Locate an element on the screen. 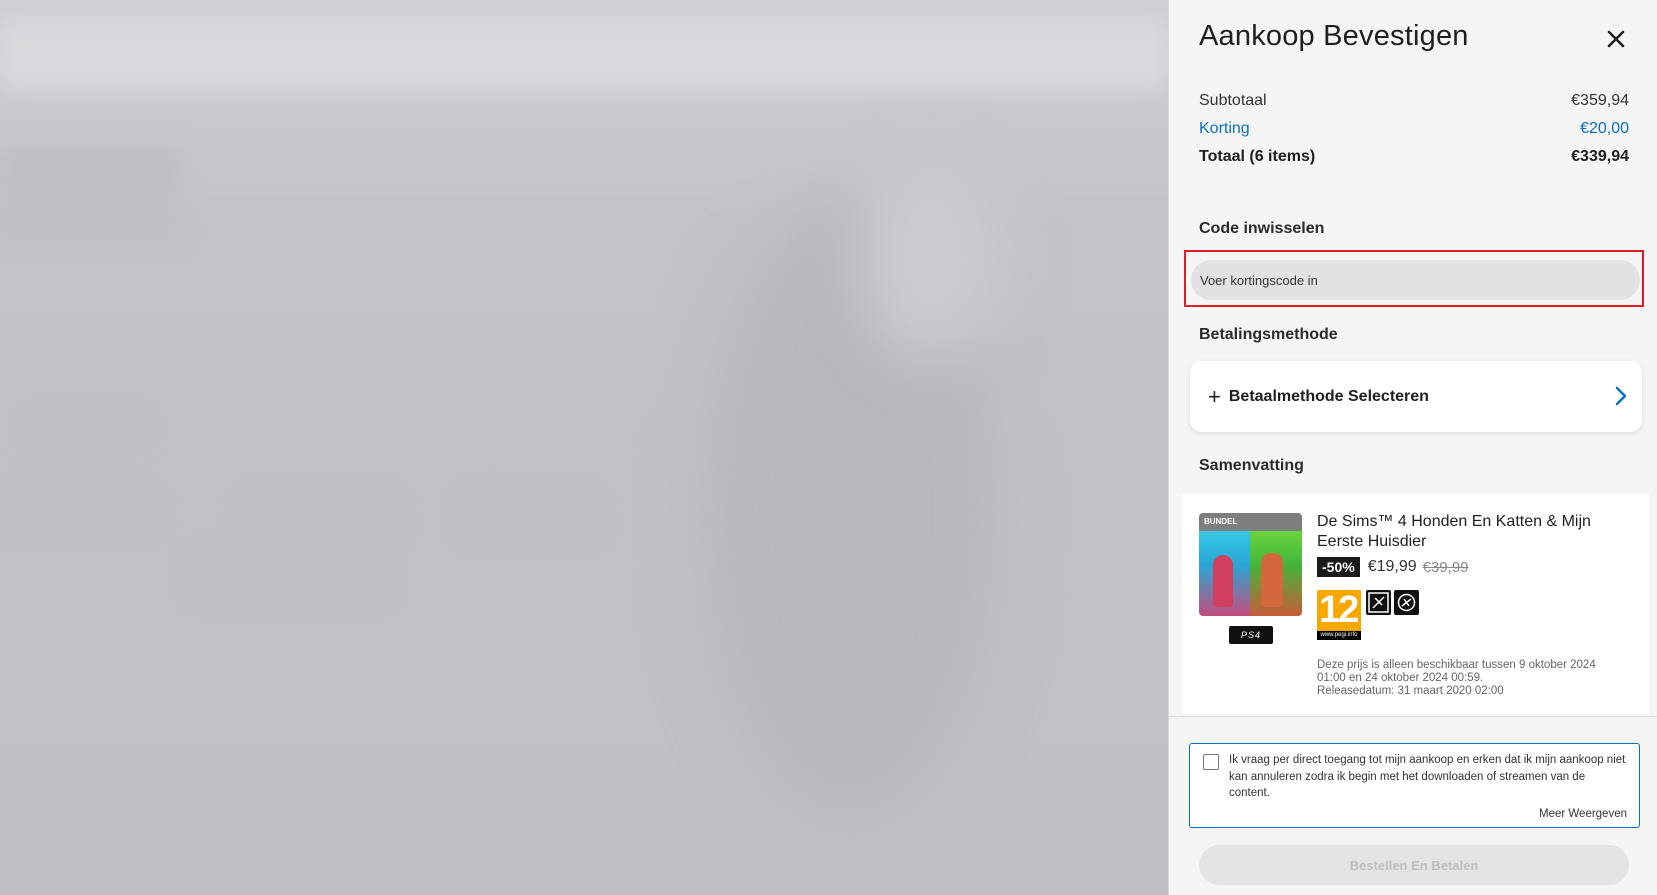 This screenshot has width=1657, height=895. order-and-pay-button: Bestellen En Betalen is located at coordinates (1414, 865).